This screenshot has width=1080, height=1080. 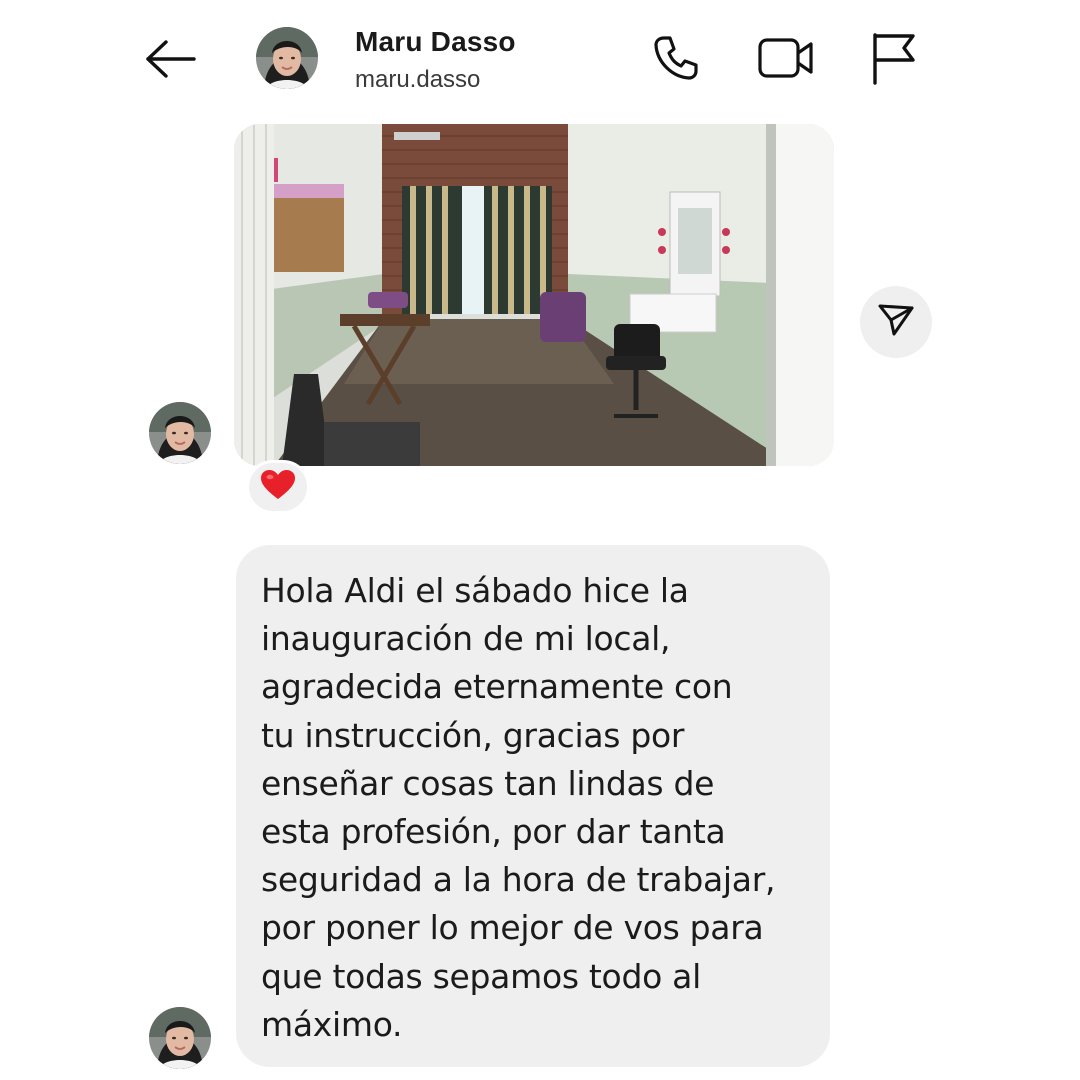 I want to click on share-button, so click(x=896, y=322).